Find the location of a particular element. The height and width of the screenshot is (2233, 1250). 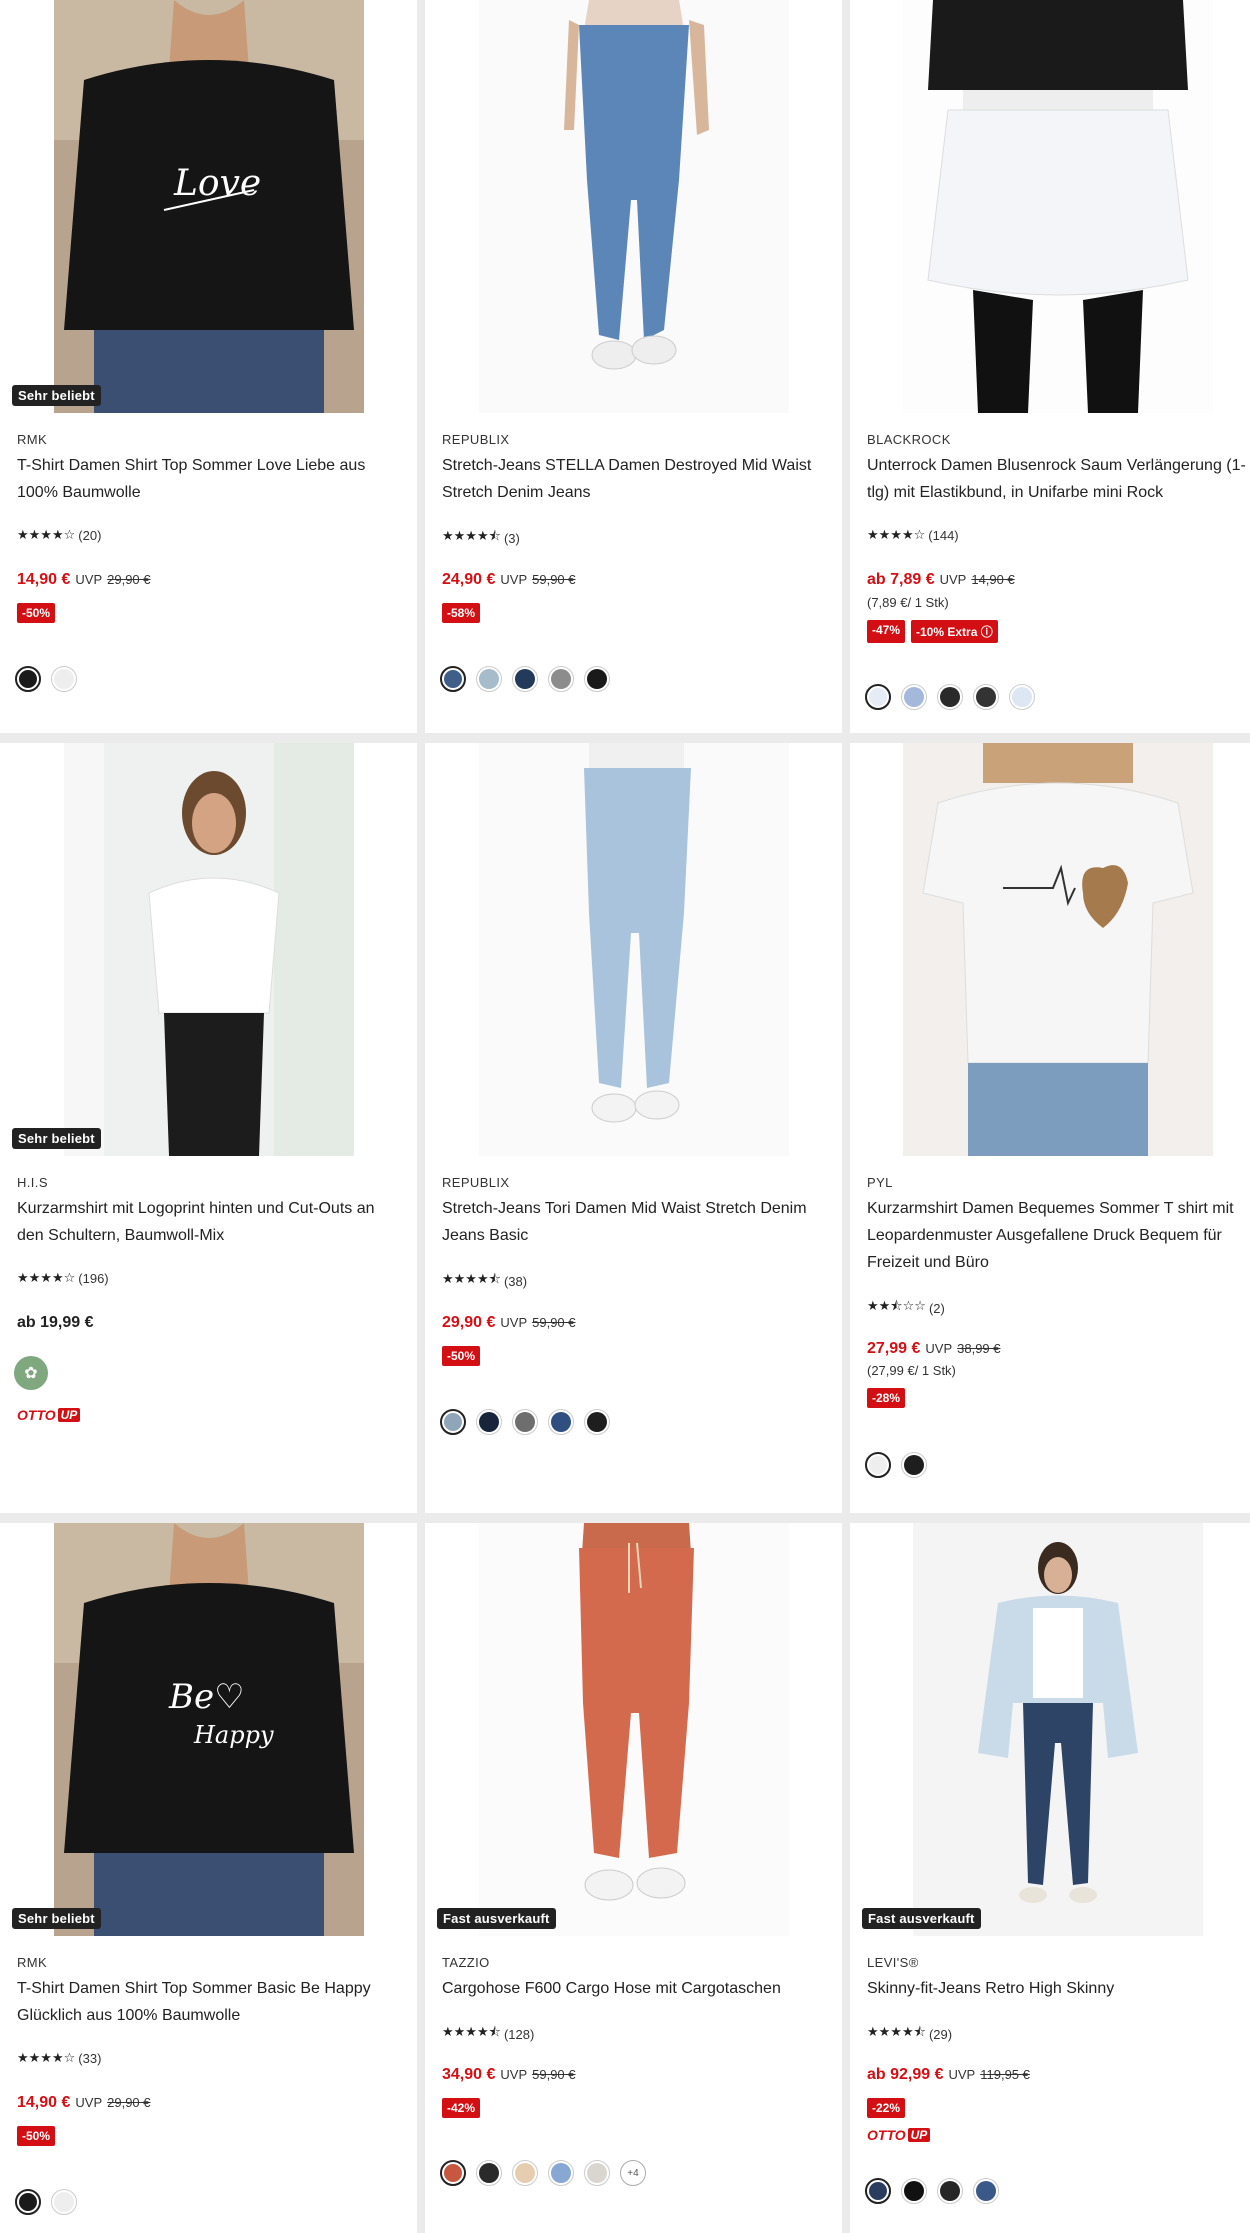

brand-name: REPUBLIX is located at coordinates (476, 1182).